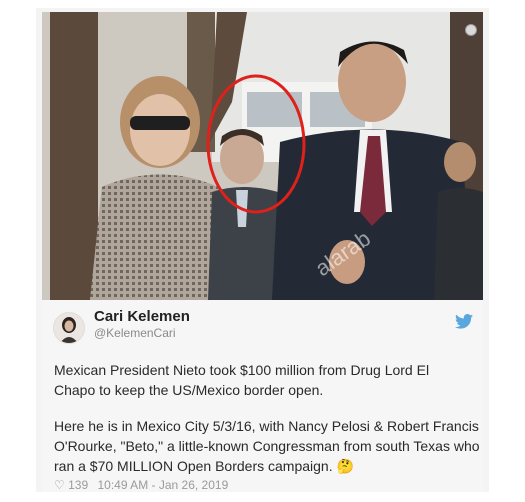  Describe the element at coordinates (142, 316) in the screenshot. I see `author-name: Cari Kelemen` at that location.